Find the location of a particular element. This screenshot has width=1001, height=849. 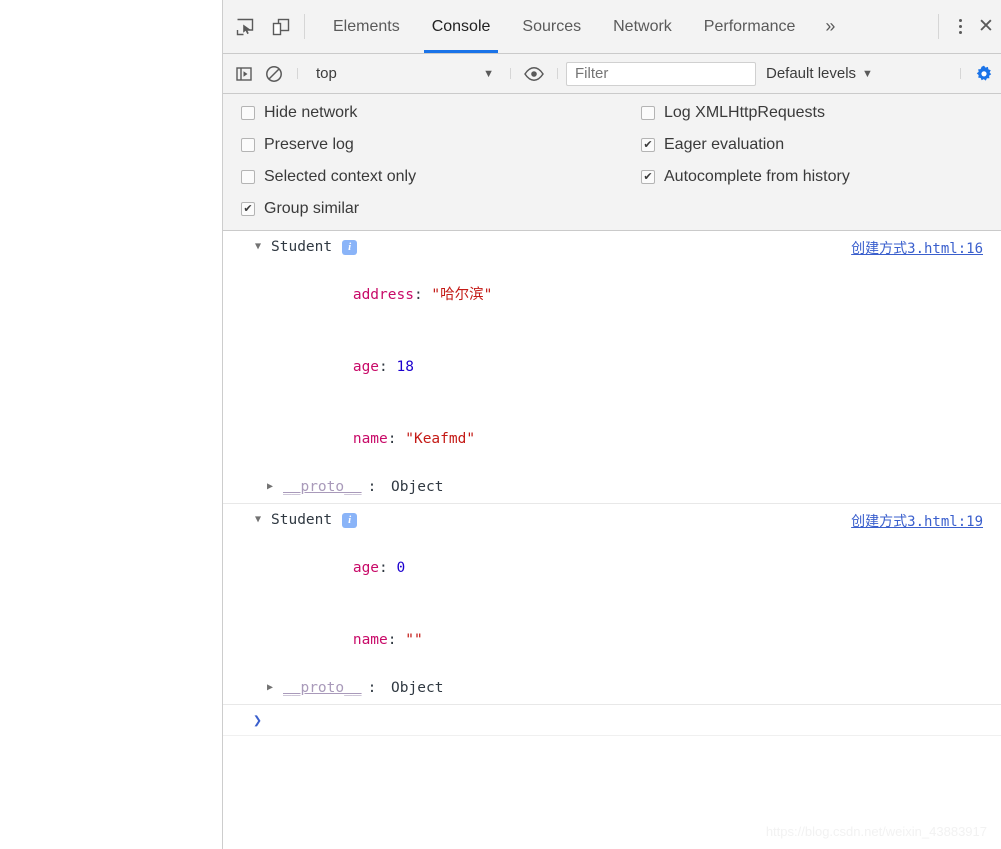

object-property: name: "" is located at coordinates (612, 640).